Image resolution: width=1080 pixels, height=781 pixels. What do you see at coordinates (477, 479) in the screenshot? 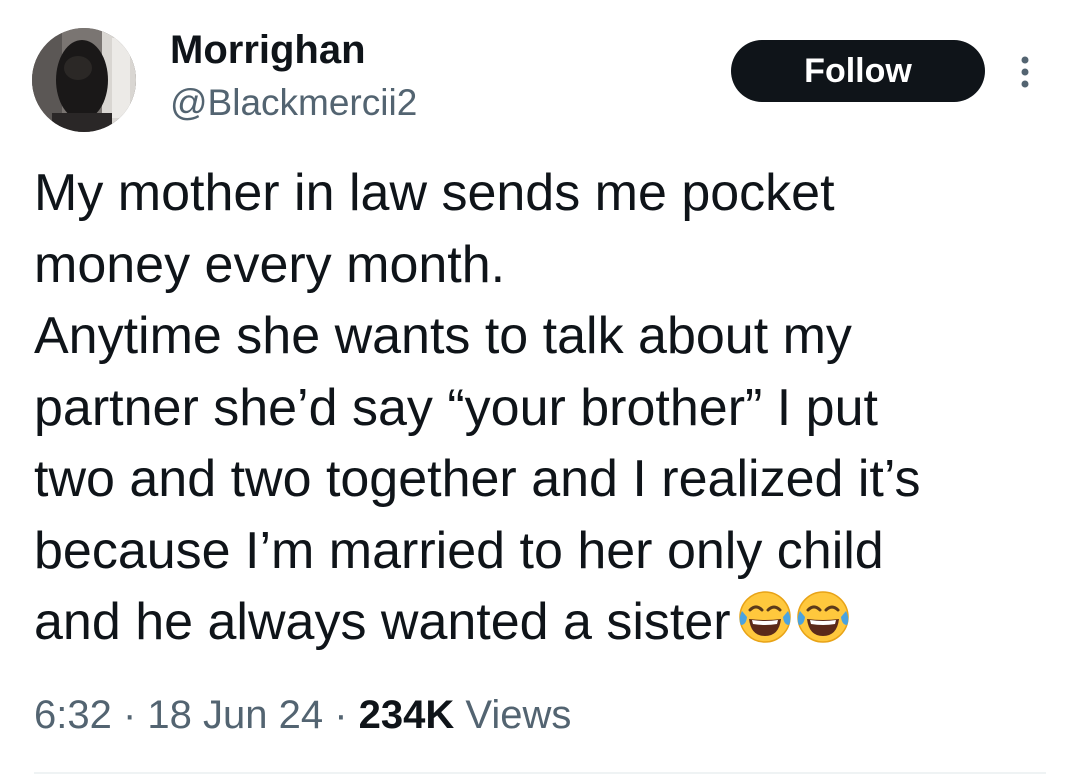
I see `tweet-line: two and two together and I realized it’s` at bounding box center [477, 479].